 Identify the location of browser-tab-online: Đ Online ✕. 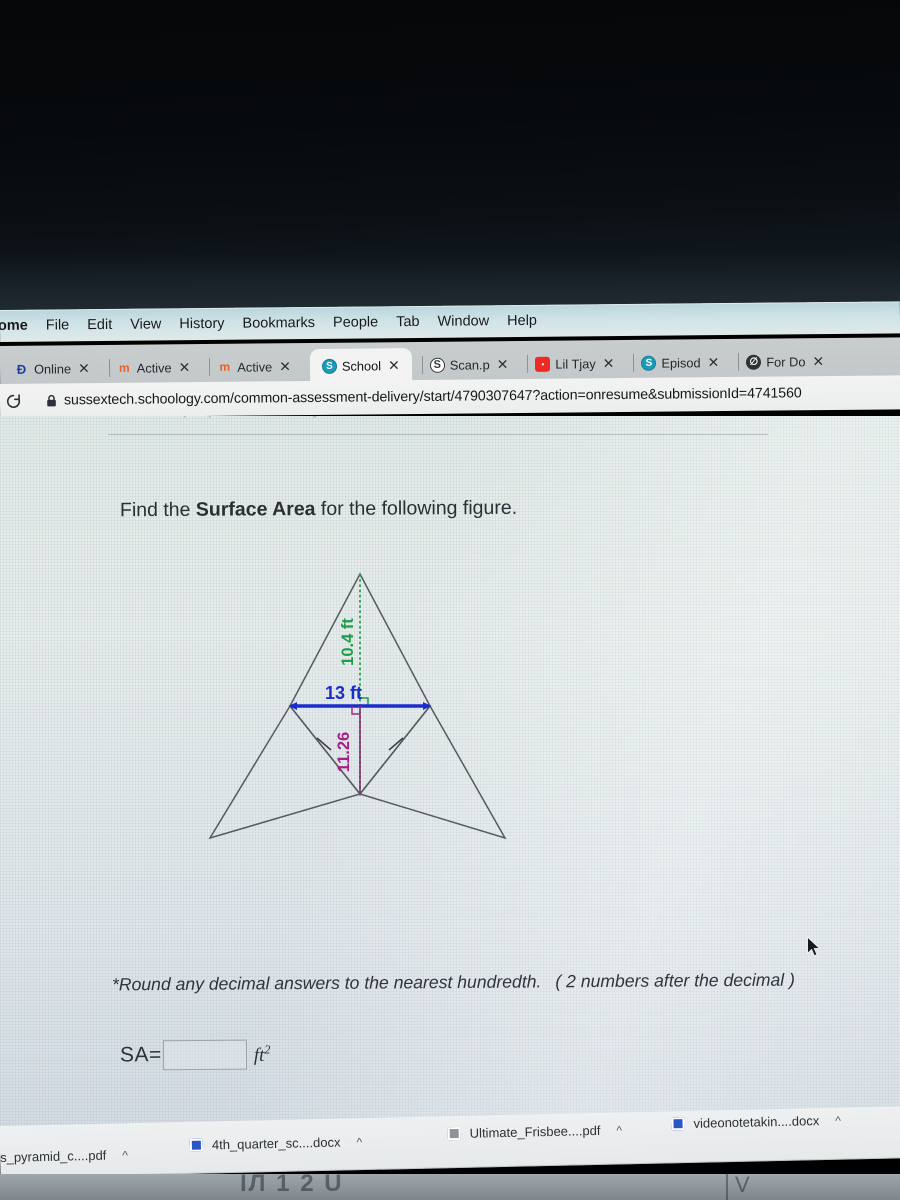
(49, 368).